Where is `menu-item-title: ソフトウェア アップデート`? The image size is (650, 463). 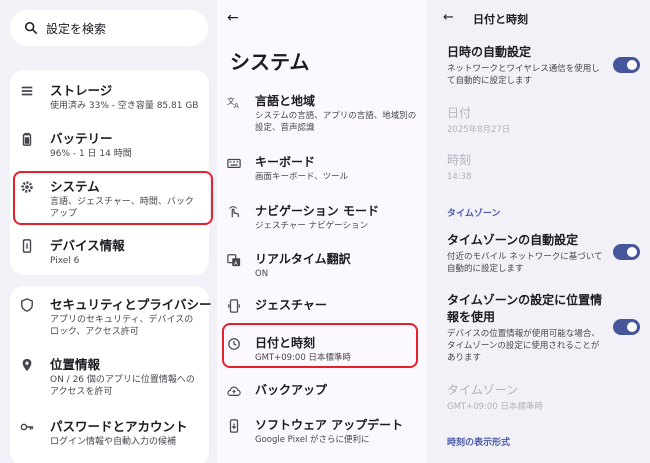
menu-item-title: ソフトウェア アップデート is located at coordinates (329, 425).